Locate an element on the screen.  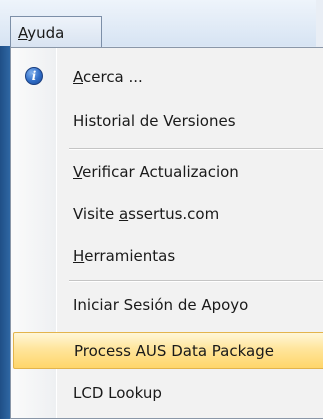
menu-item-herramientas: Herramientas is located at coordinates (167, 255).